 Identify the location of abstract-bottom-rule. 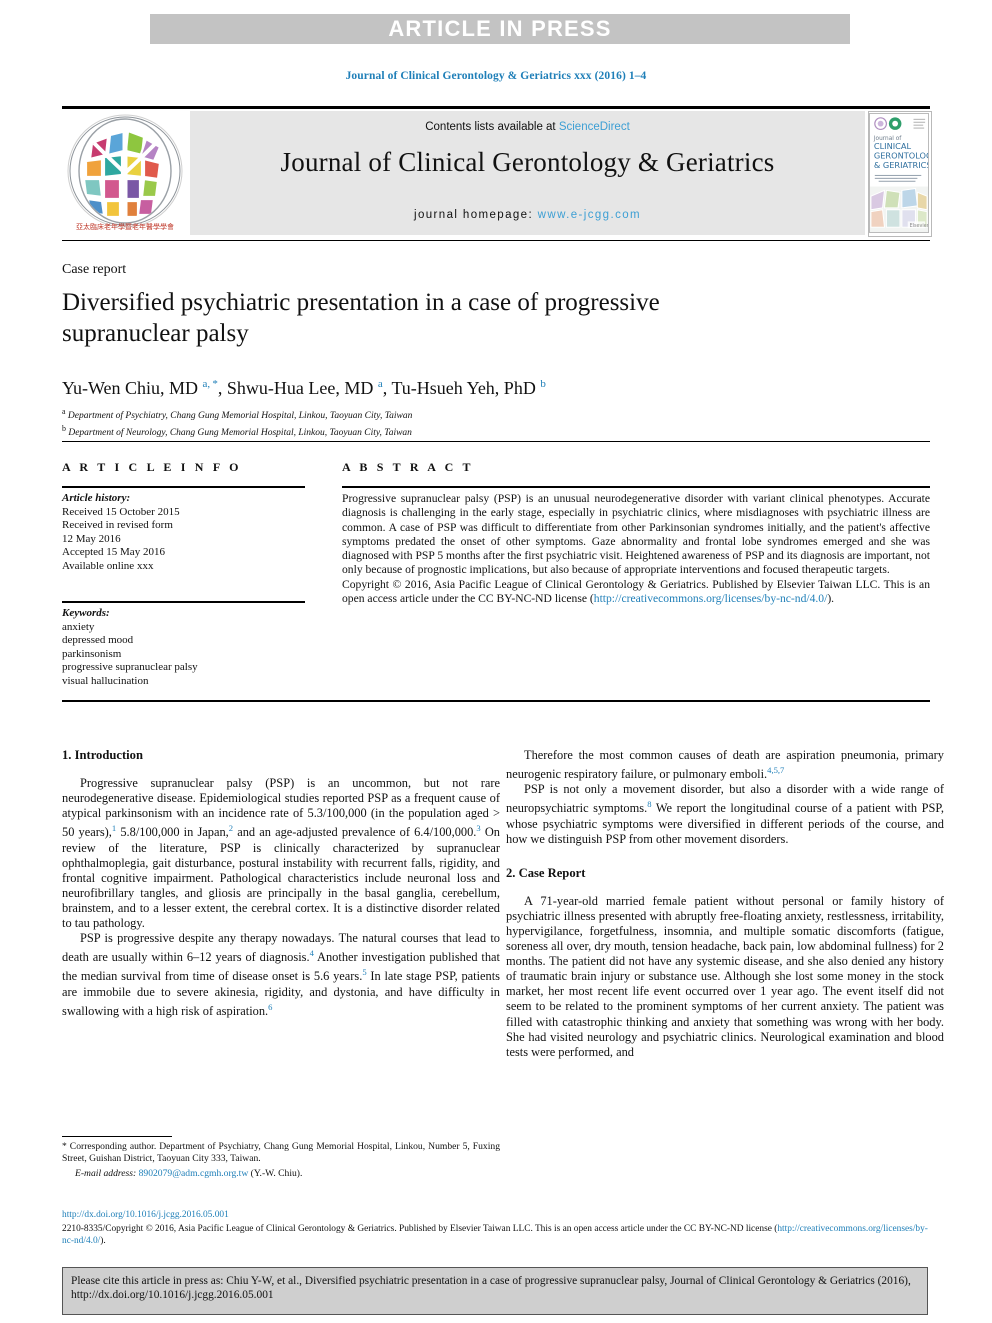
(496, 701).